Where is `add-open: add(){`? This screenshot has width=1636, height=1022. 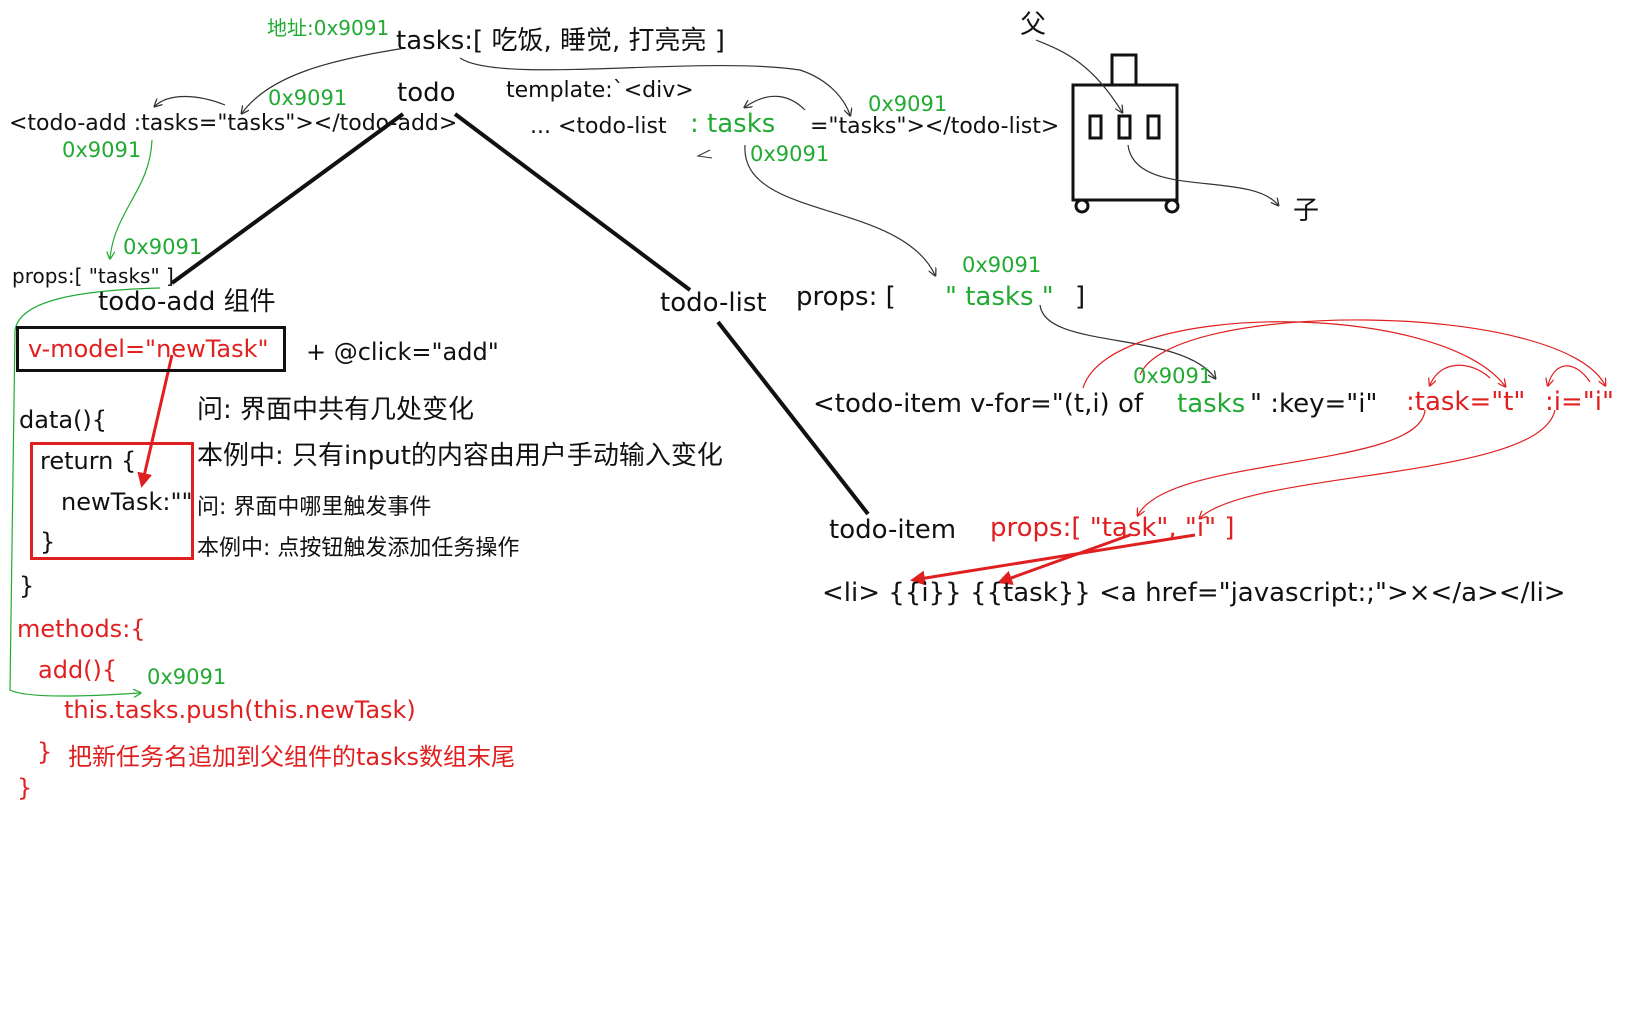
add-open: add(){ is located at coordinates (78, 670).